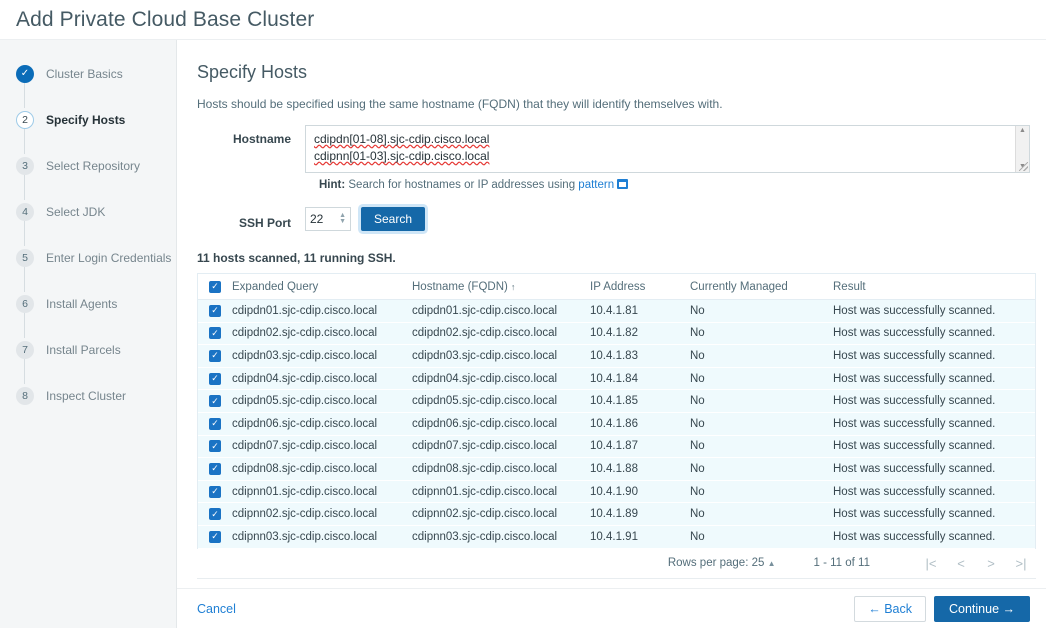  I want to click on resize-grip-icon, so click(1023, 166).